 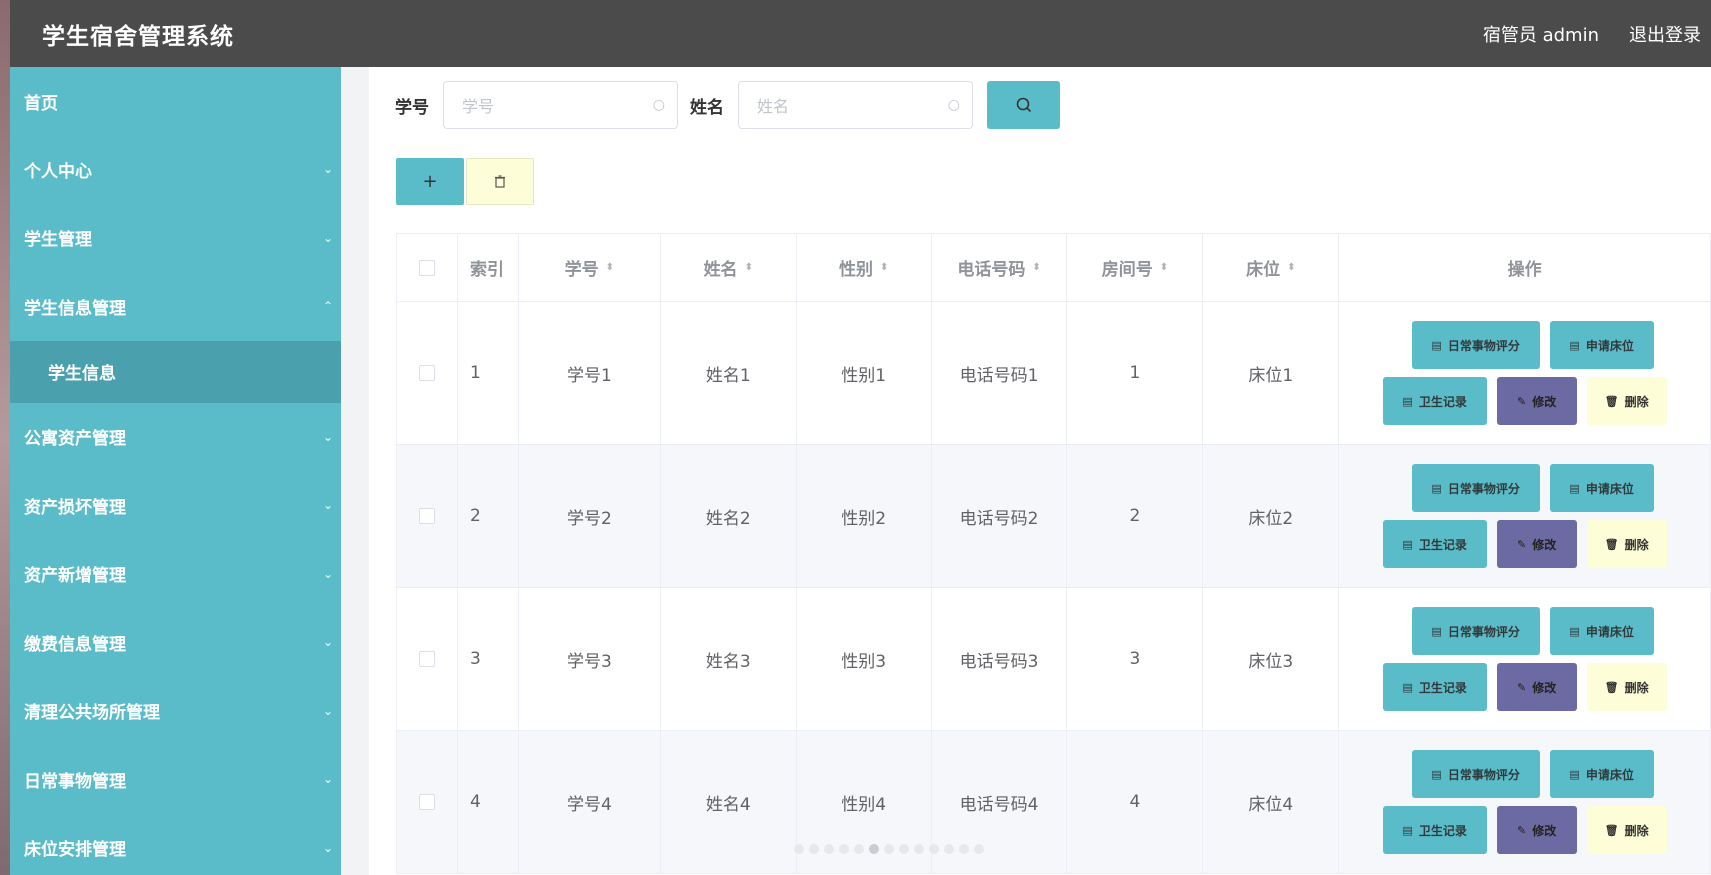 What do you see at coordinates (138, 36) in the screenshot?
I see `app-title: 学生宿舍管理系统` at bounding box center [138, 36].